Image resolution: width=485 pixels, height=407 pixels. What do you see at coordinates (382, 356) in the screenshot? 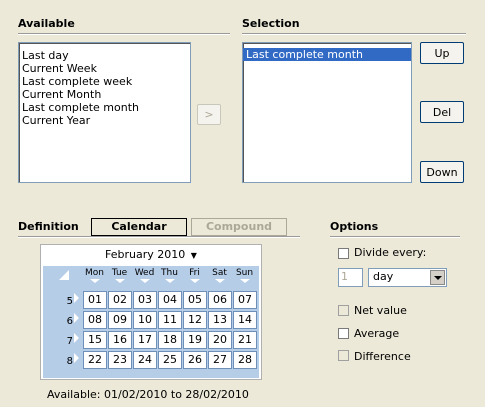
I see `difference-label: Difference` at bounding box center [382, 356].